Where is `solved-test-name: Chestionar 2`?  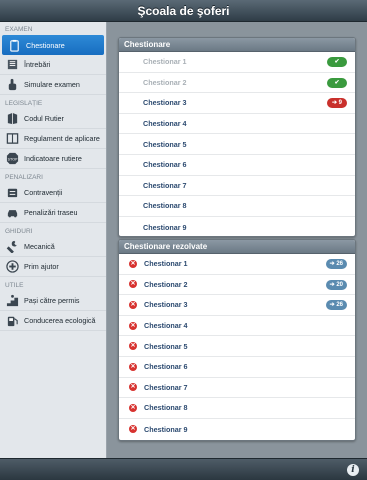 solved-test-name: Chestionar 2 is located at coordinates (166, 284).